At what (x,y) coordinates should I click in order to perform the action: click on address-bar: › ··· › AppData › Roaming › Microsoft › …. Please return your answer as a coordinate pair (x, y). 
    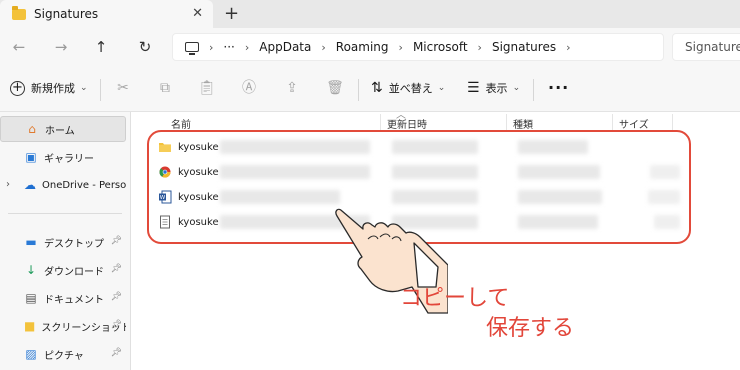
    Looking at the image, I should click on (418, 47).